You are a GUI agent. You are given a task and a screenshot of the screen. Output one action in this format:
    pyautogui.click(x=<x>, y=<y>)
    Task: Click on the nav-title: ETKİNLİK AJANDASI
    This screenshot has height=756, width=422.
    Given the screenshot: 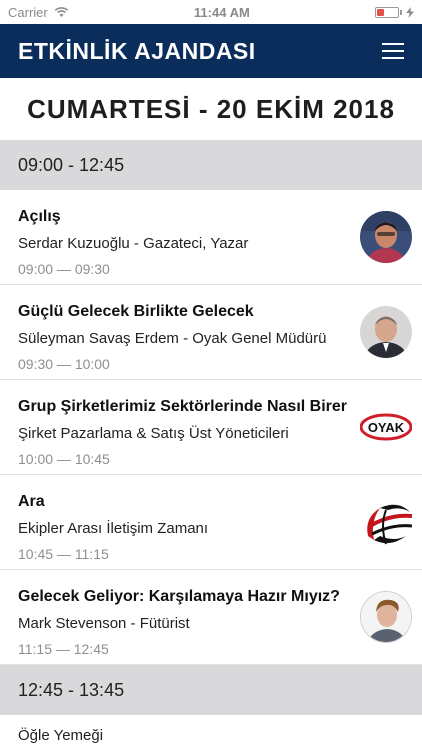 What is the action you would take?
    pyautogui.click(x=137, y=50)
    